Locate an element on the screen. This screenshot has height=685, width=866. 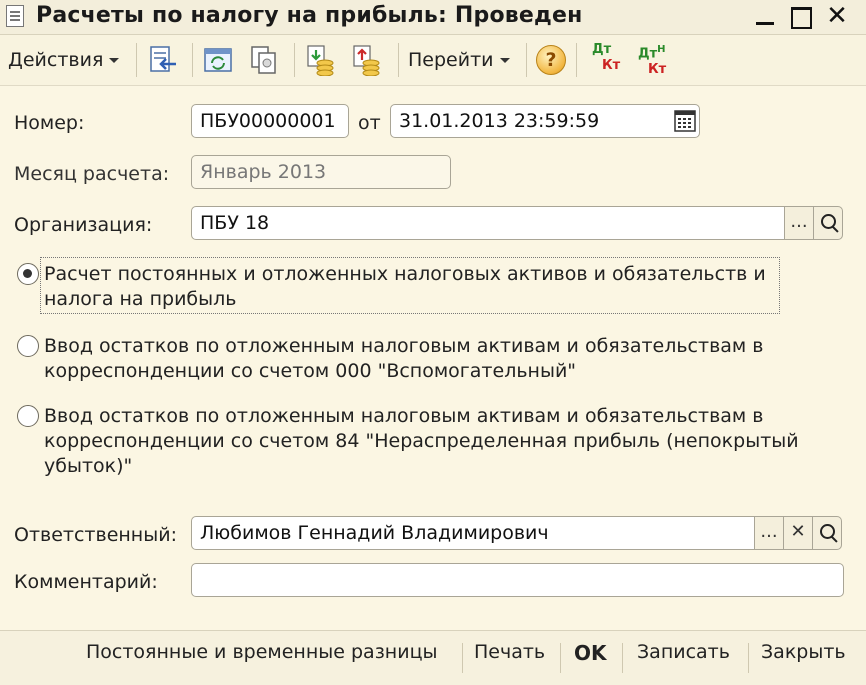
organization-search-button is located at coordinates (828, 223).